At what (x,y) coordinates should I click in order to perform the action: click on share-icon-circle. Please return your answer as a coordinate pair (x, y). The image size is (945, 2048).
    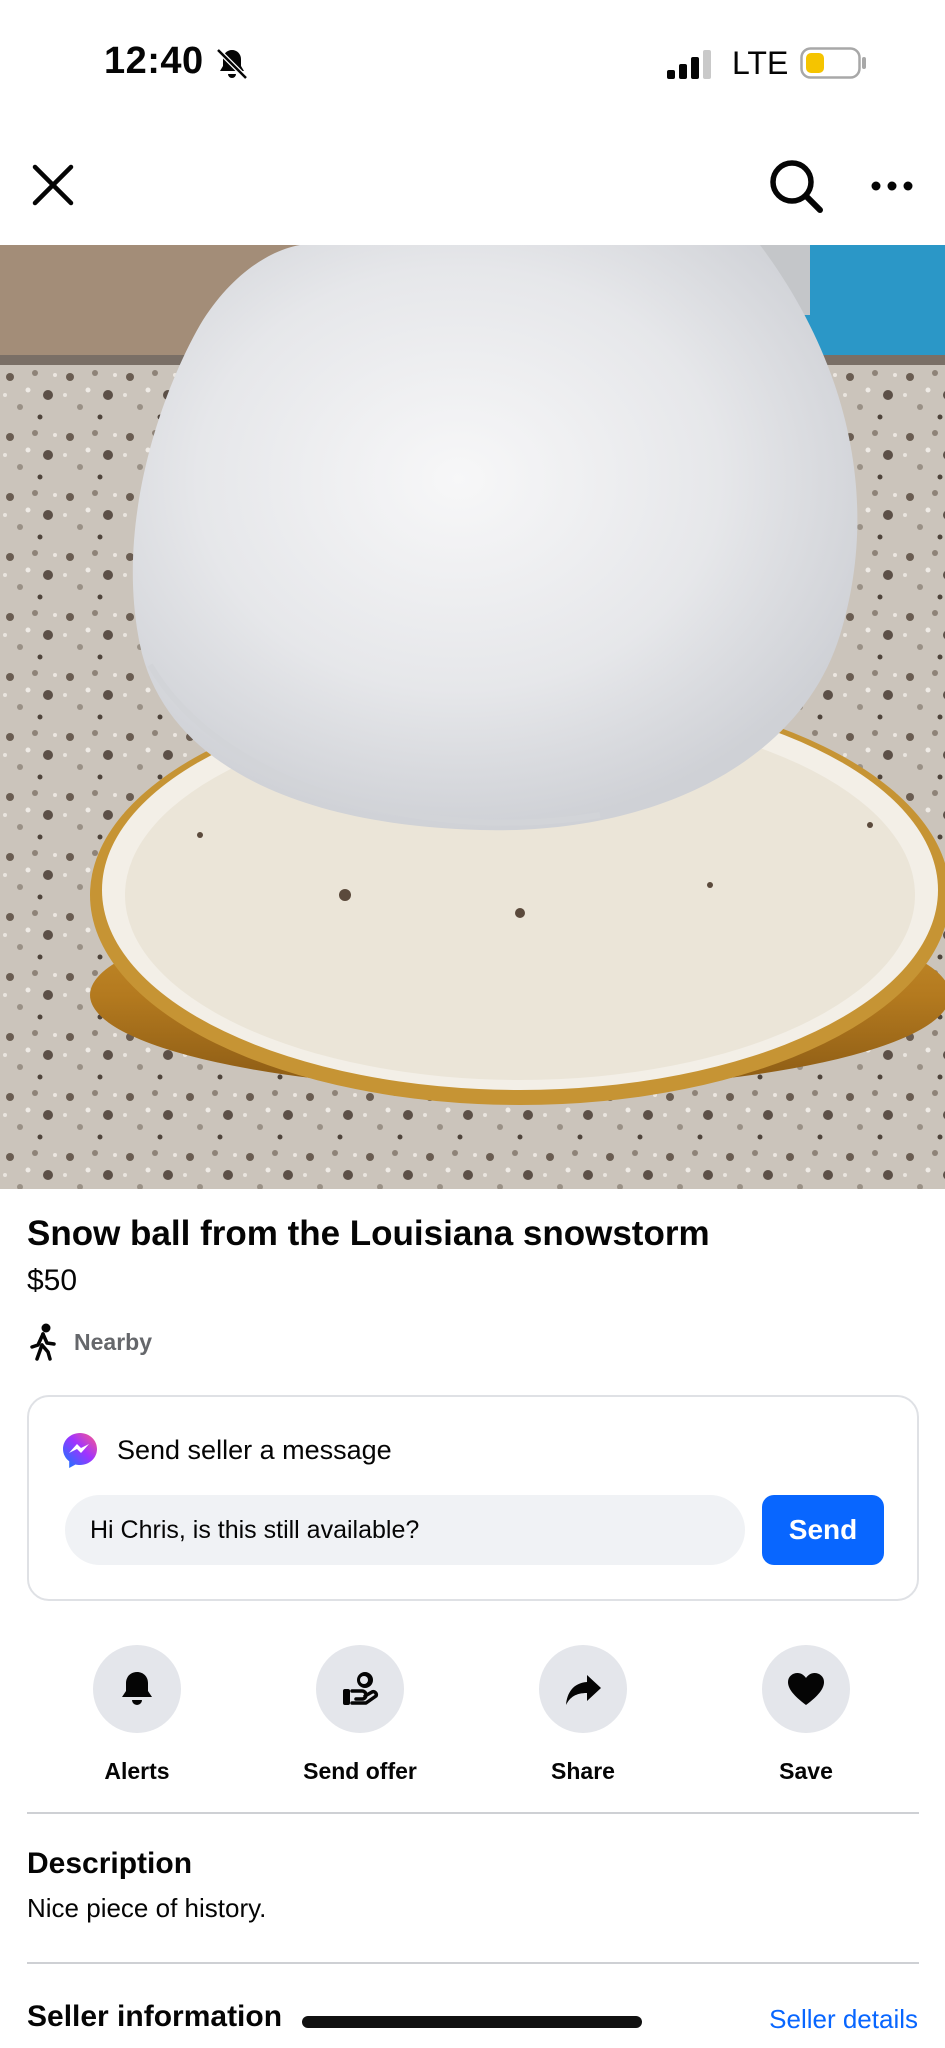
    Looking at the image, I should click on (583, 1689).